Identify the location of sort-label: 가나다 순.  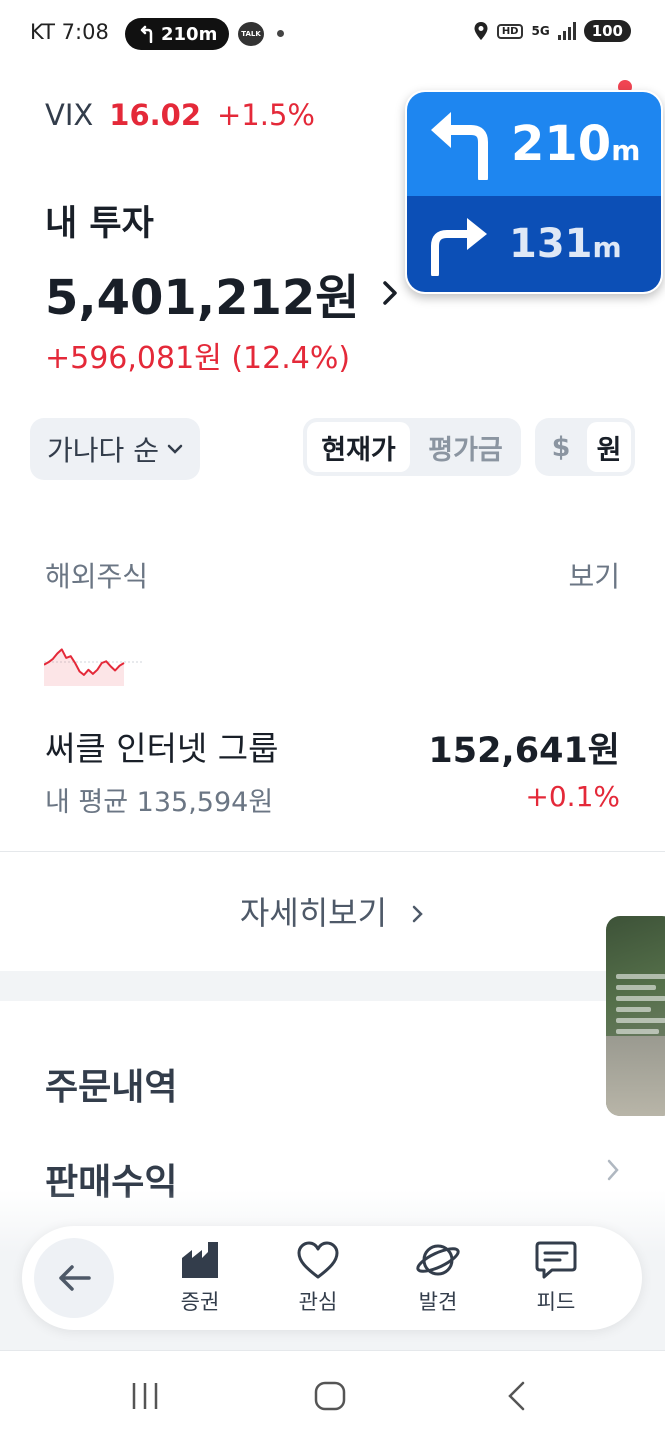
(103, 450).